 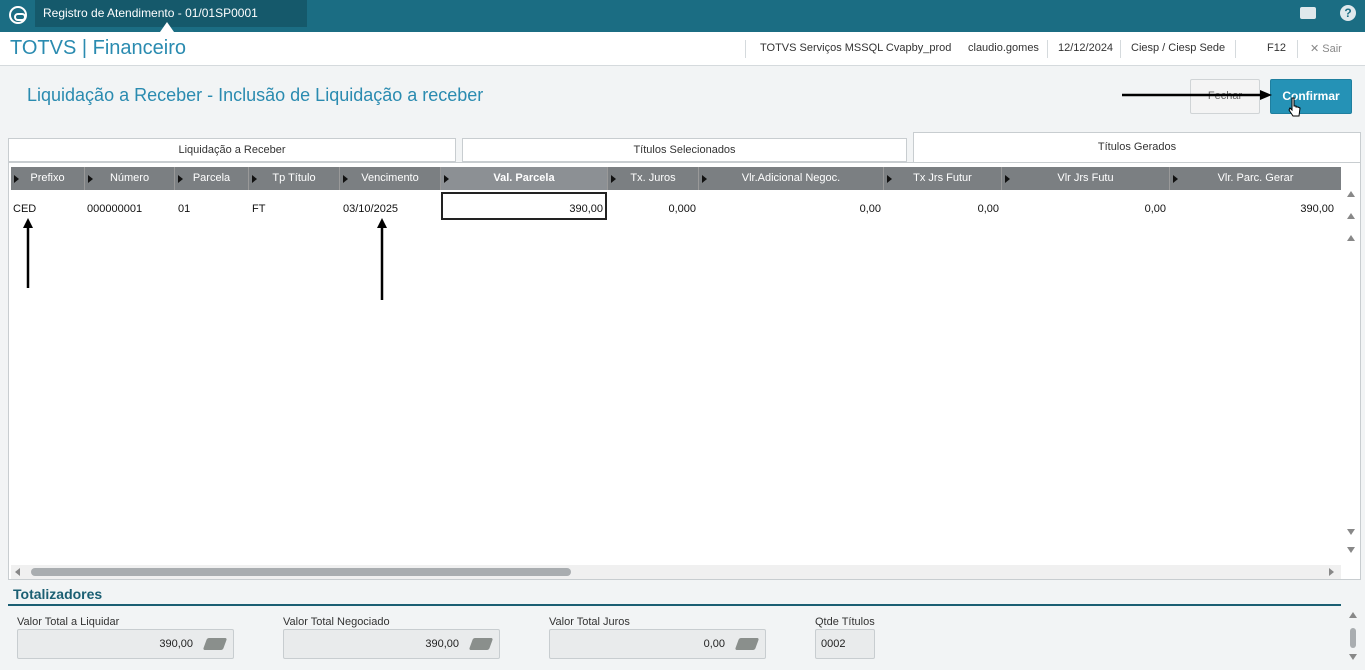 I want to click on date-label: 12/12/2024, so click(x=1086, y=48).